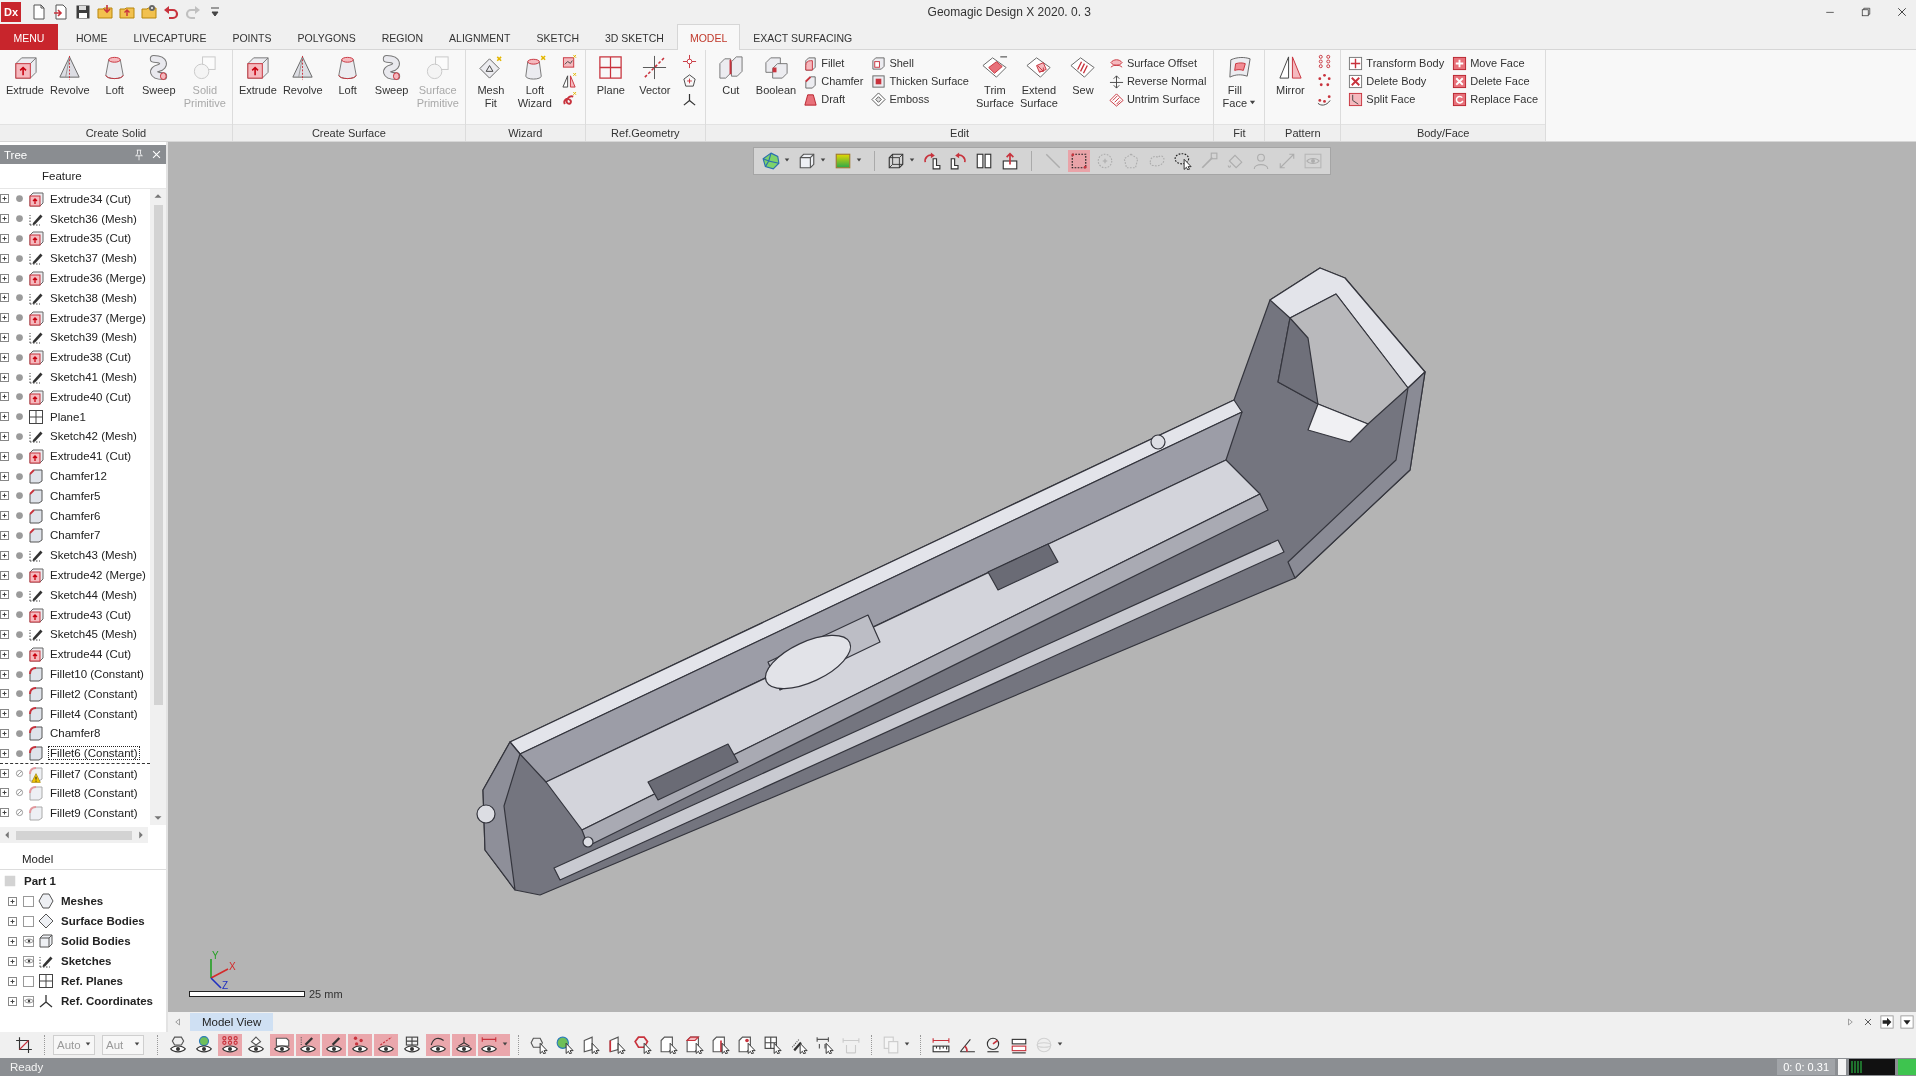  I want to click on ribbon-tab: REGION, so click(402, 37).